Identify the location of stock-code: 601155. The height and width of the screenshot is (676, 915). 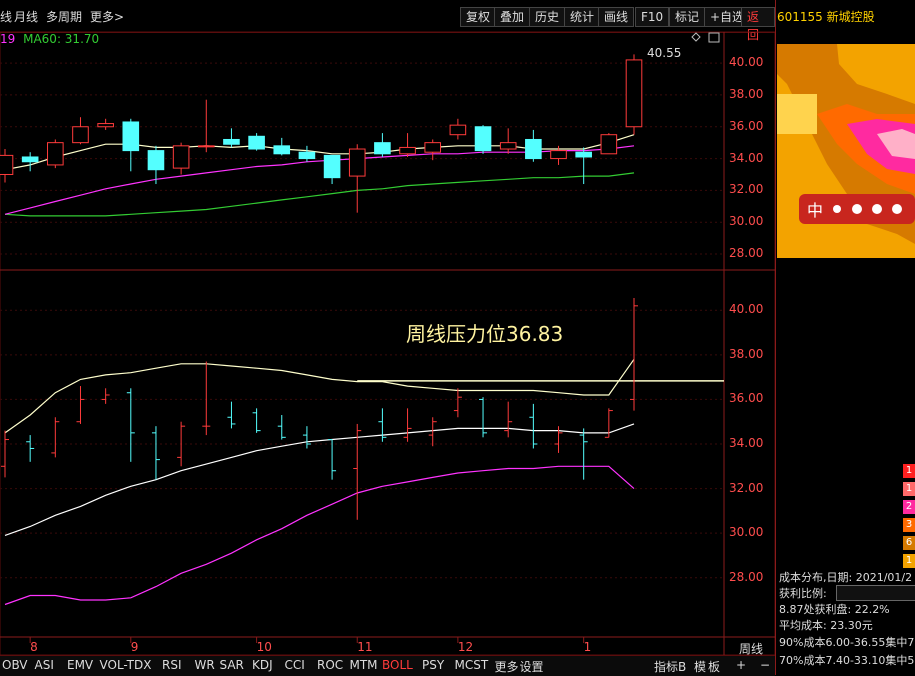
(800, 17).